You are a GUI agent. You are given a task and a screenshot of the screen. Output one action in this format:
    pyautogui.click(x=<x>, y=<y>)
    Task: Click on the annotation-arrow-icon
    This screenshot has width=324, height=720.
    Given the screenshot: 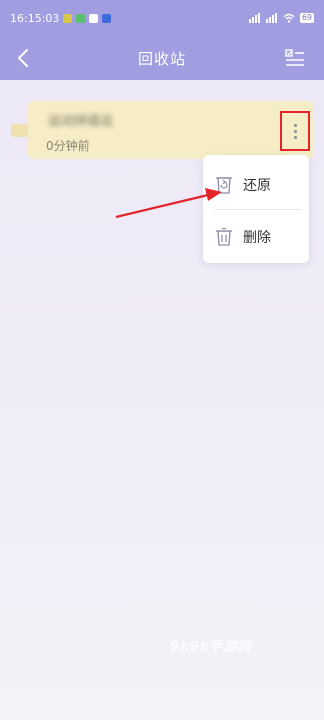 What is the action you would take?
    pyautogui.click(x=168, y=203)
    